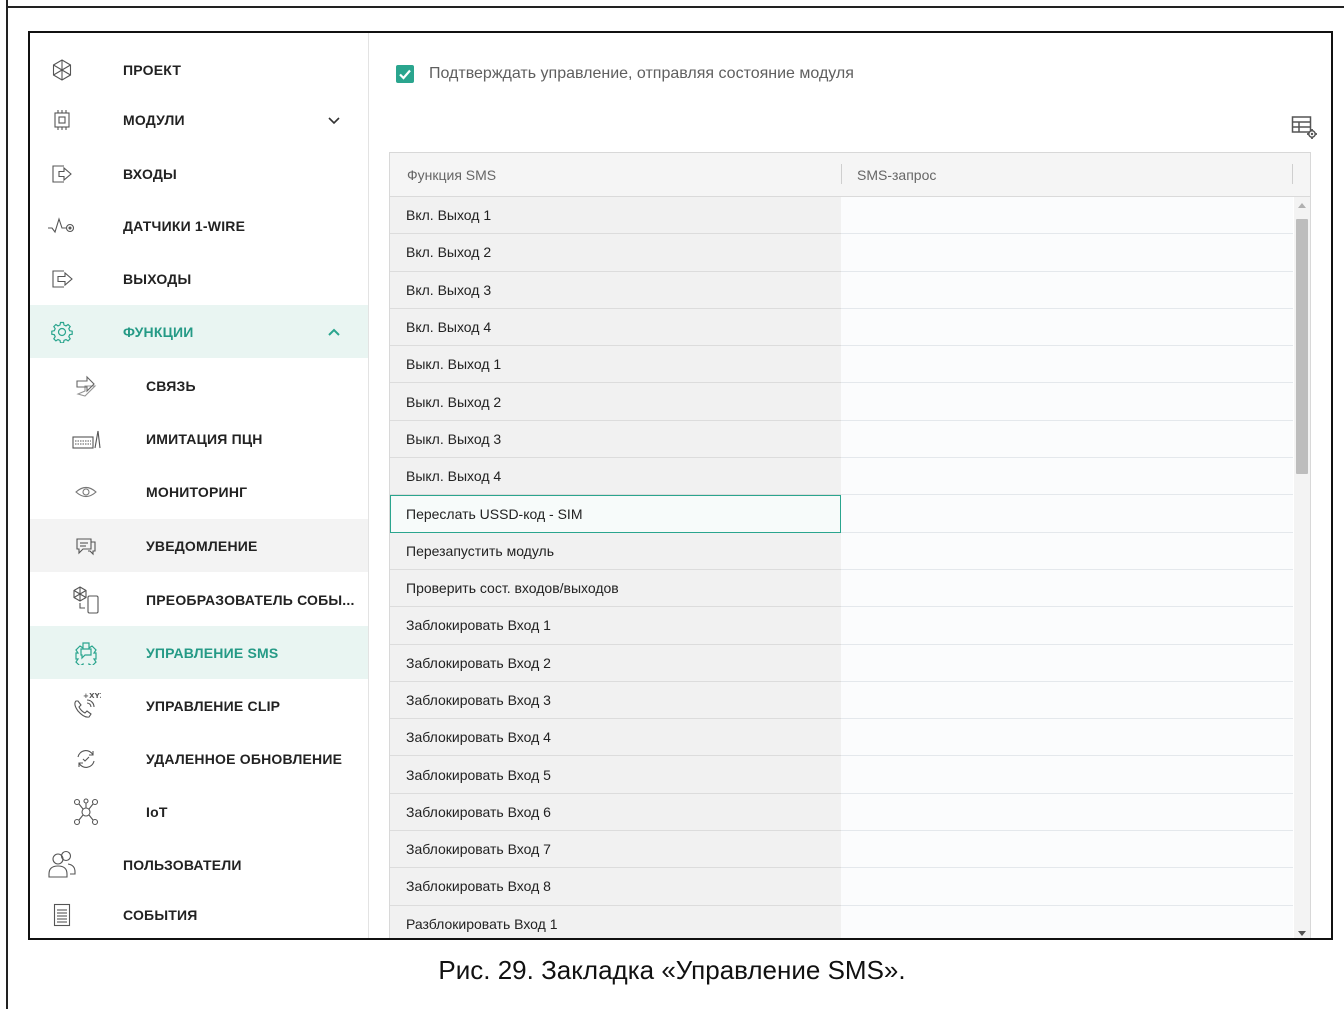 This screenshot has height=1009, width=1344. What do you see at coordinates (62, 915) in the screenshot?
I see `events-icon` at bounding box center [62, 915].